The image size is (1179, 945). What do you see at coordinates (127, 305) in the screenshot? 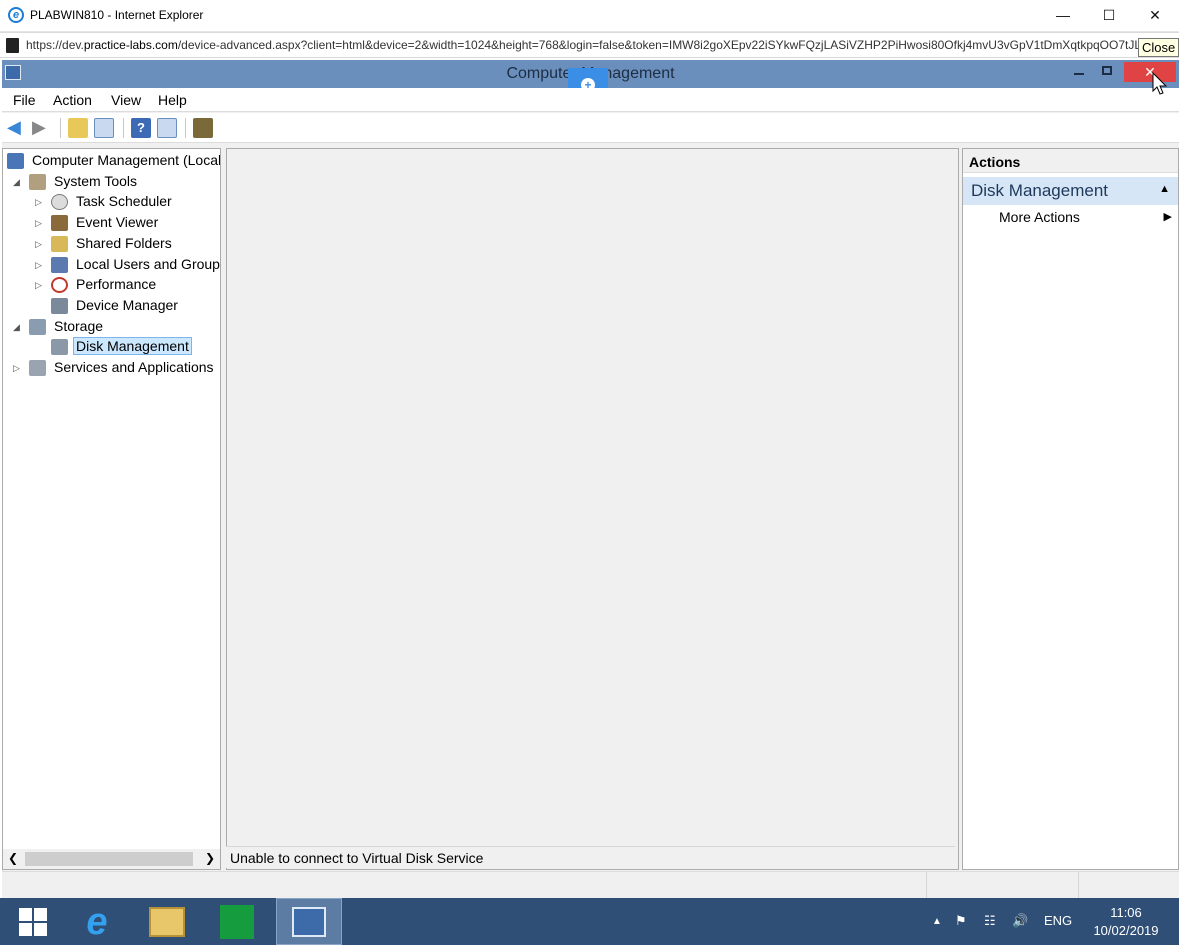
I see `tree-label: Device Manager` at bounding box center [127, 305].